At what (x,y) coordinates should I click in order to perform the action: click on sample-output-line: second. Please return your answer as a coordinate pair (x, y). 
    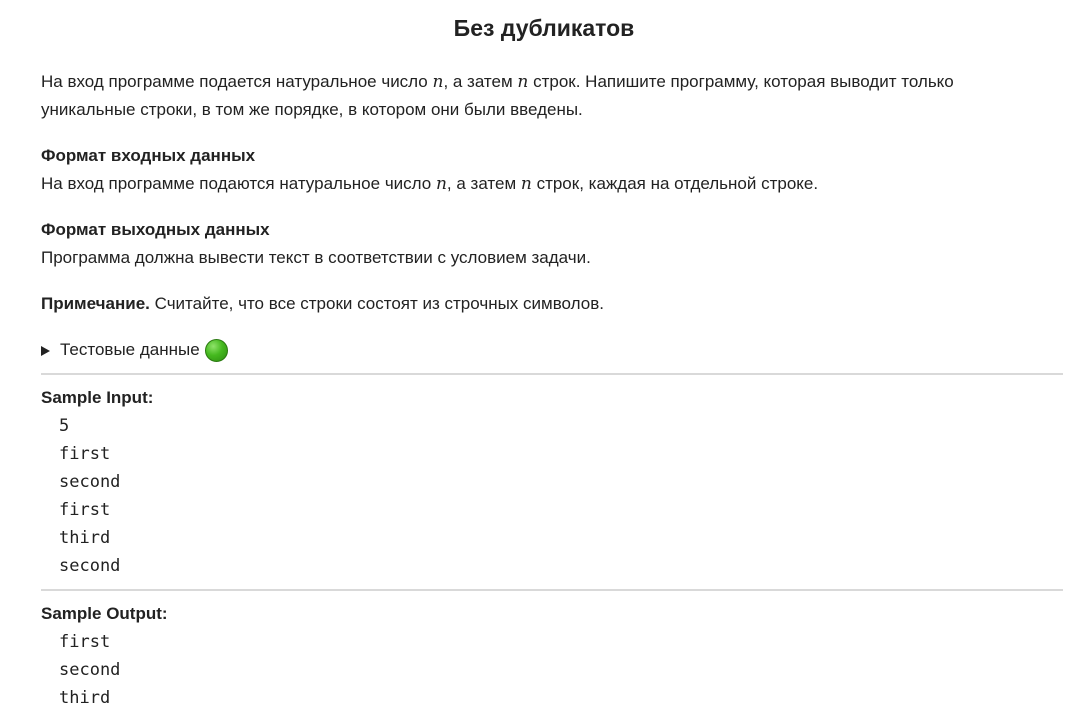
    Looking at the image, I should click on (90, 670).